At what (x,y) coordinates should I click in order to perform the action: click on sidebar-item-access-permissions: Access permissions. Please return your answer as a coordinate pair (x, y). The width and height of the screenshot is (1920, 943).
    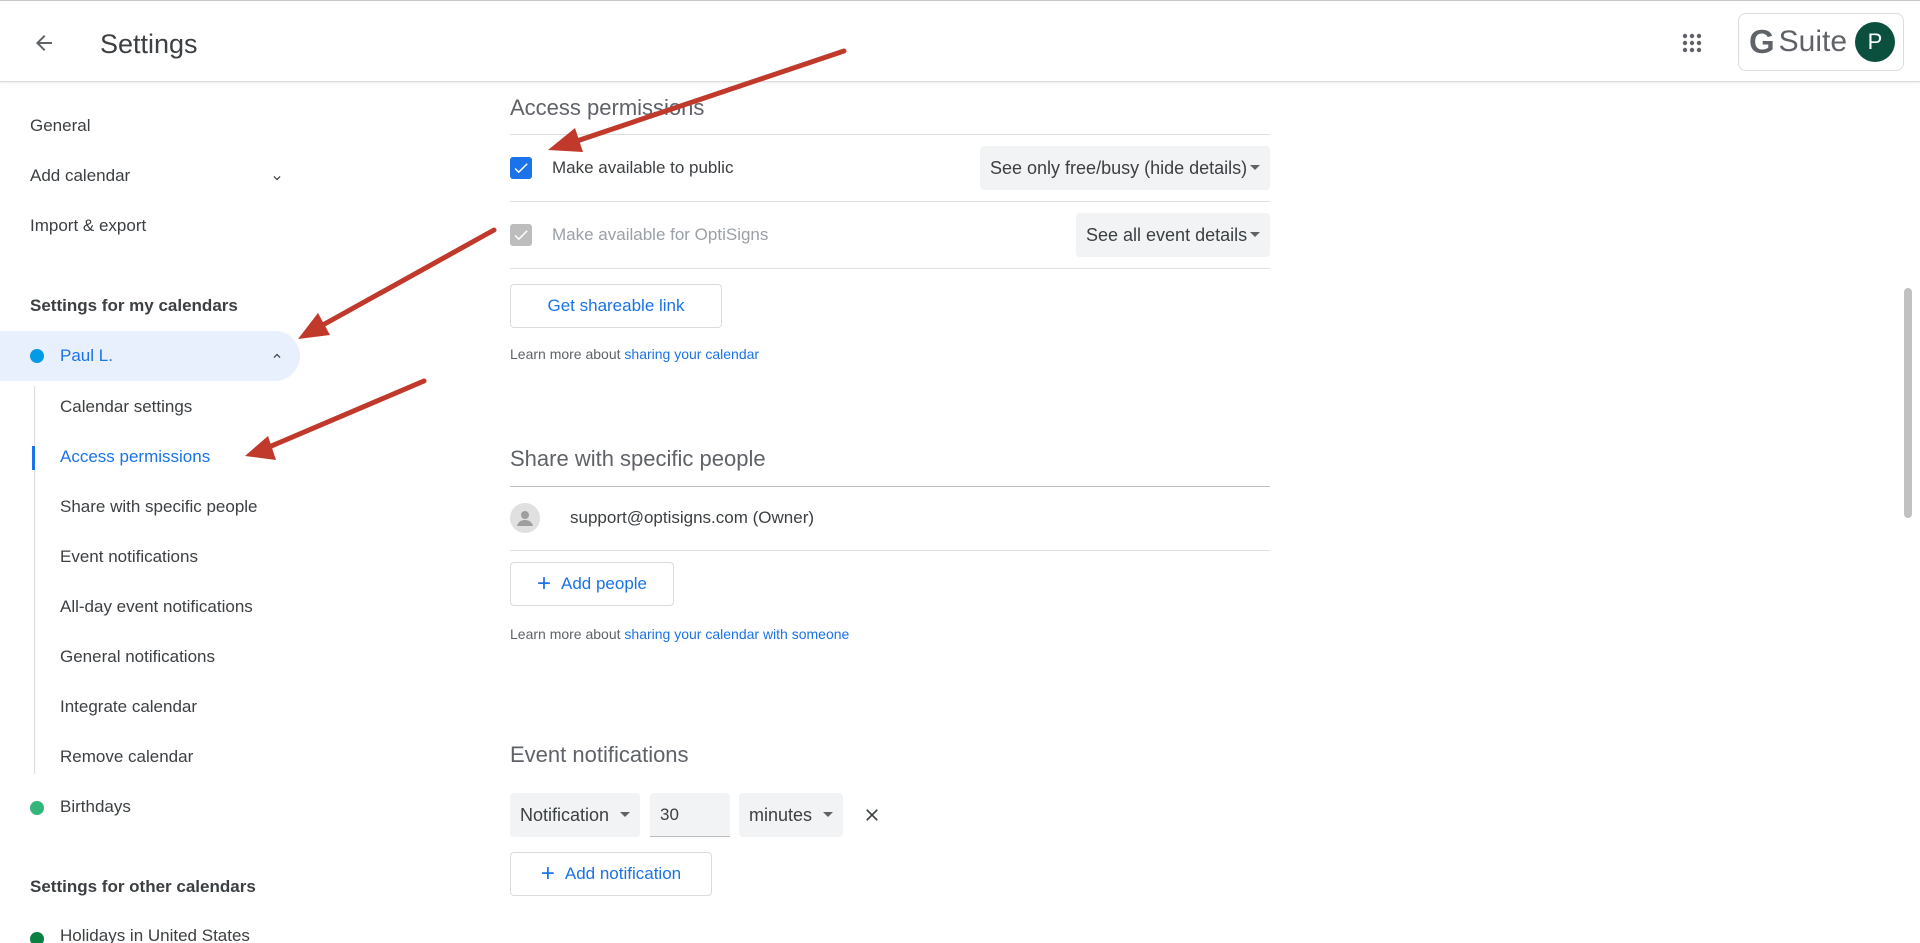
    Looking at the image, I should click on (135, 457).